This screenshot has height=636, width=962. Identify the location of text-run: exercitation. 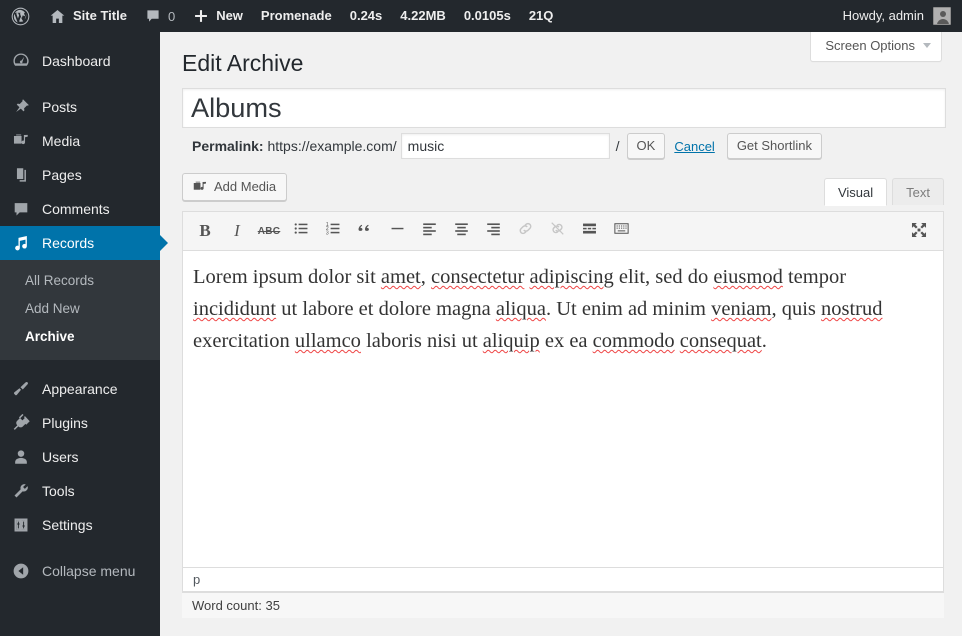
(244, 341).